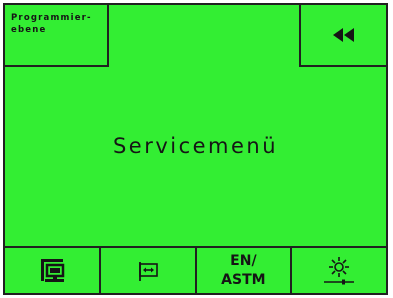  I want to click on terminal-button, so click(52, 270).